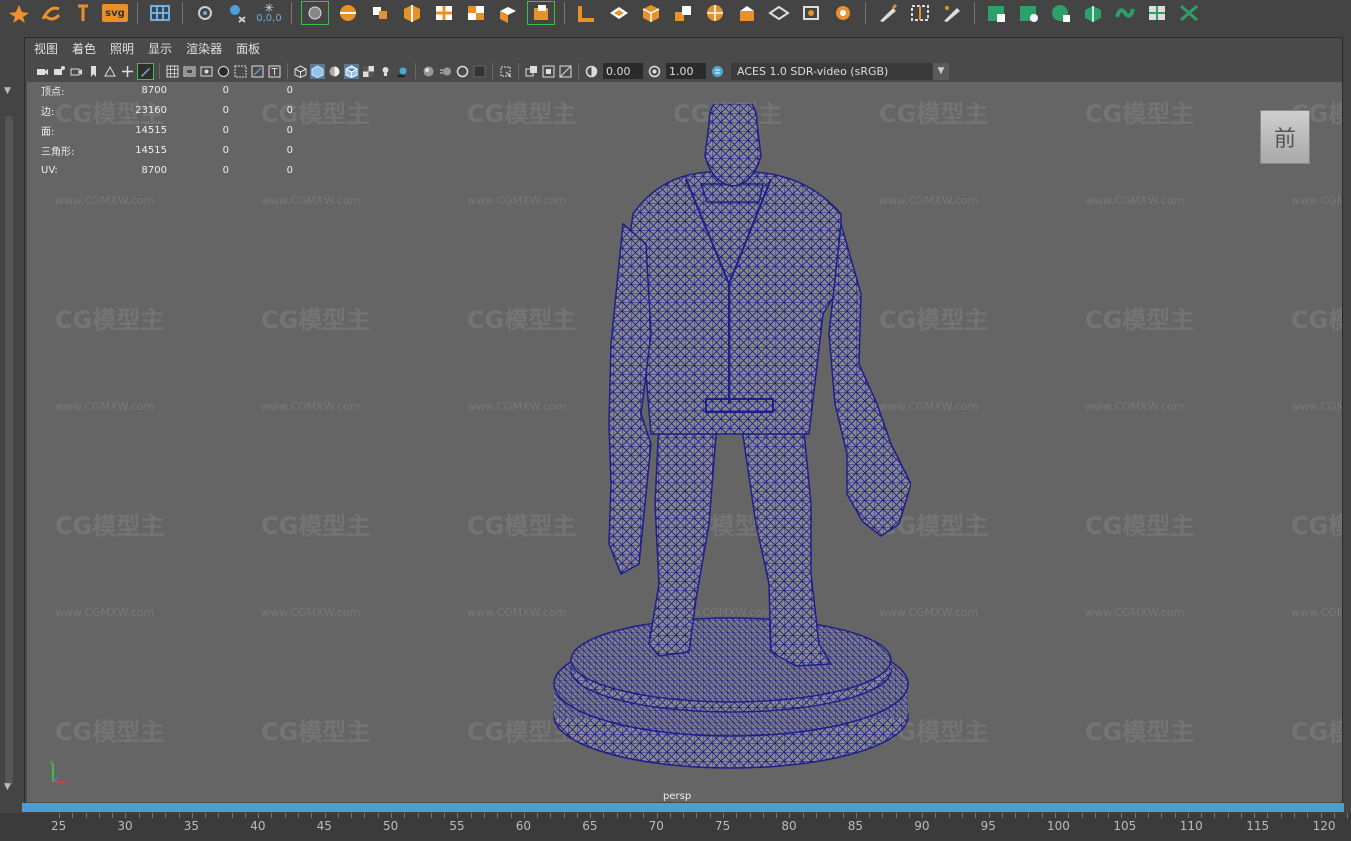  What do you see at coordinates (747, 13) in the screenshot?
I see `quad-draw-icon` at bounding box center [747, 13].